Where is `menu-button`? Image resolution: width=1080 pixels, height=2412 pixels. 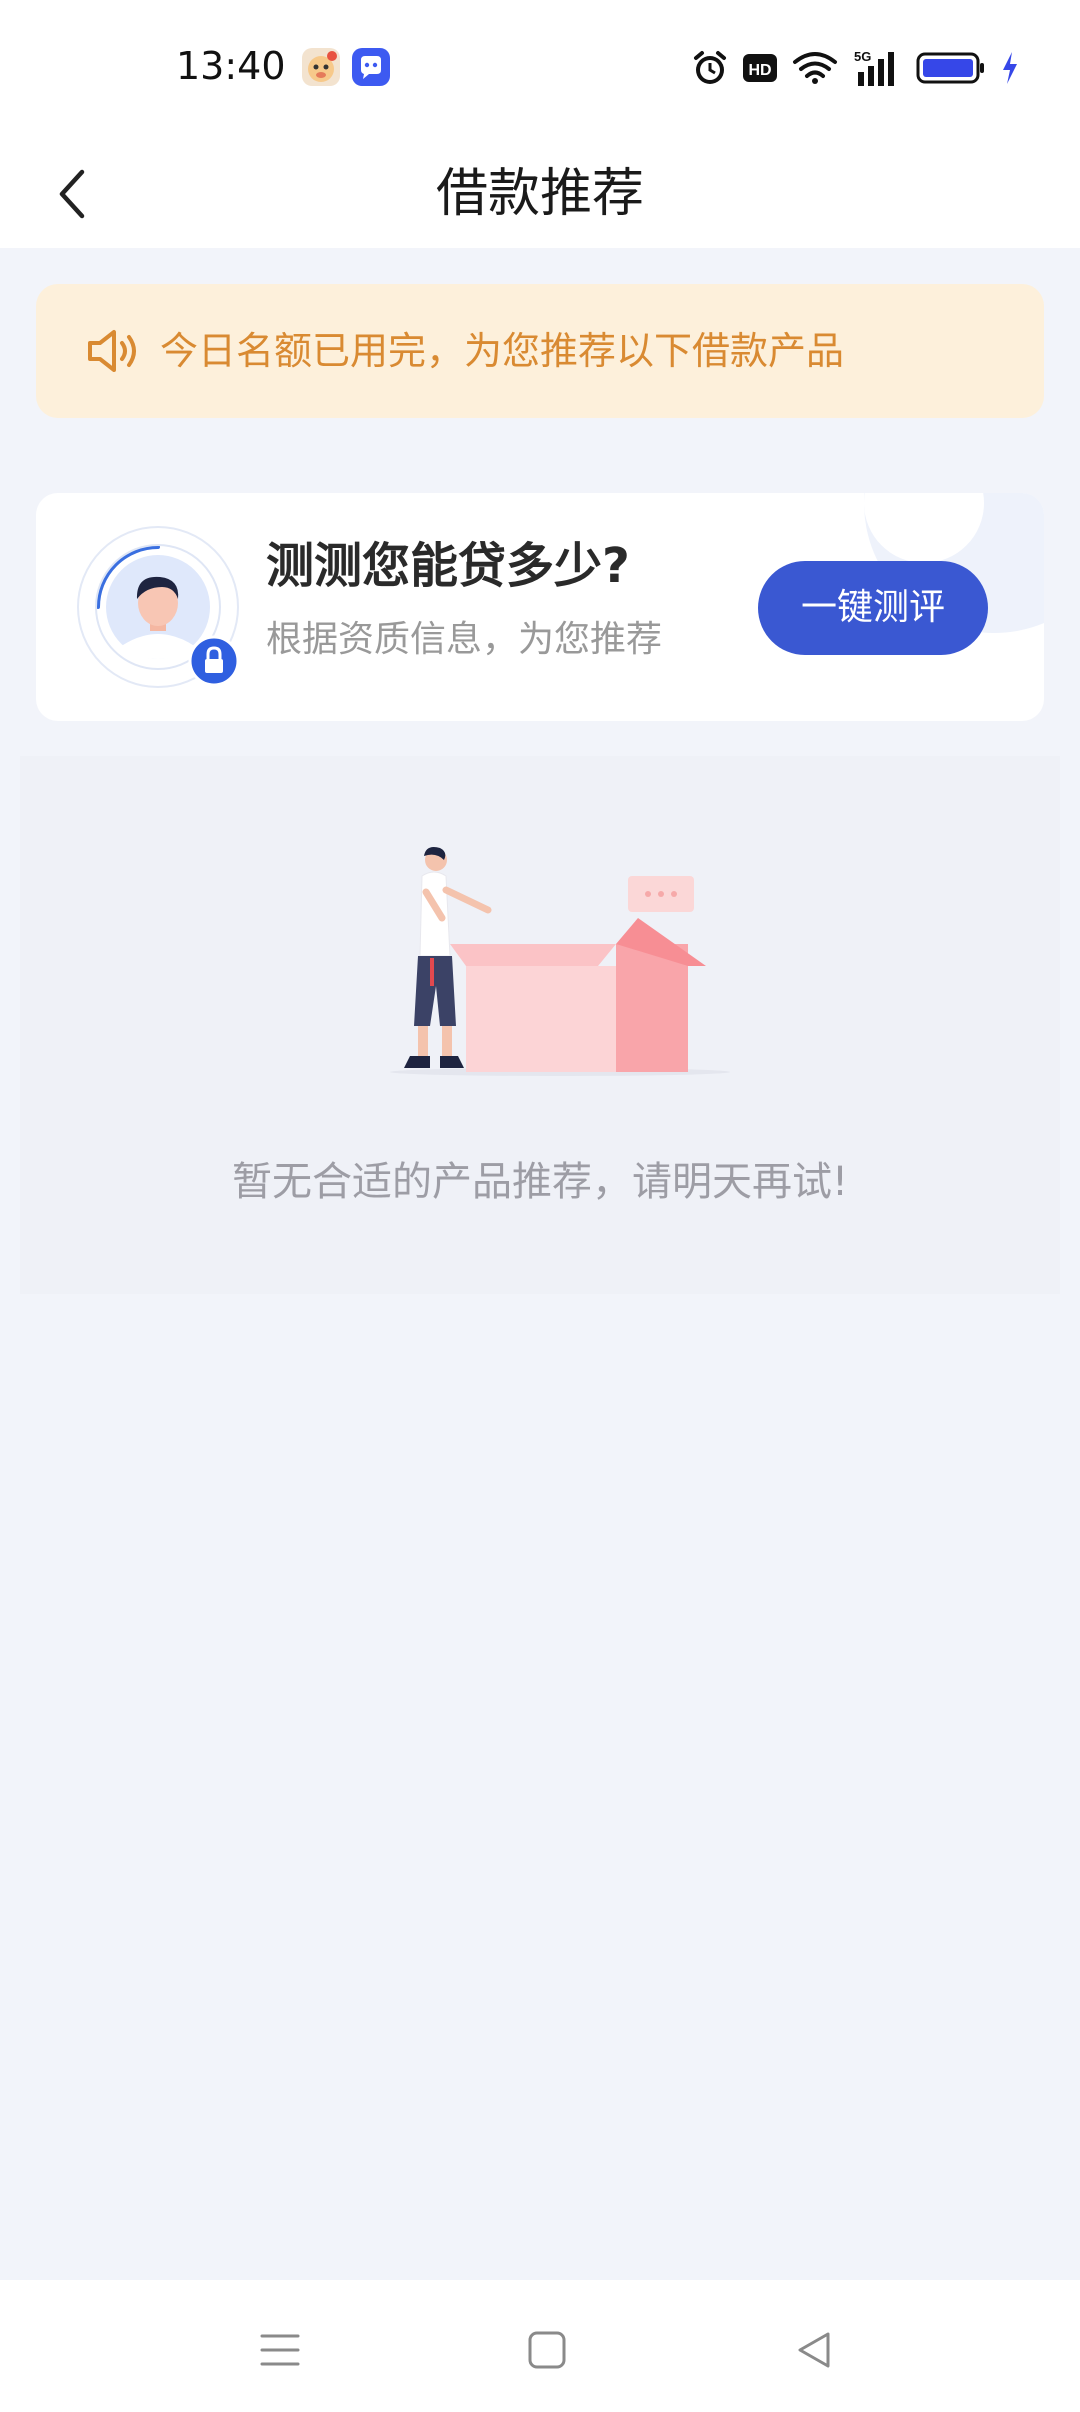 menu-button is located at coordinates (280, 2350).